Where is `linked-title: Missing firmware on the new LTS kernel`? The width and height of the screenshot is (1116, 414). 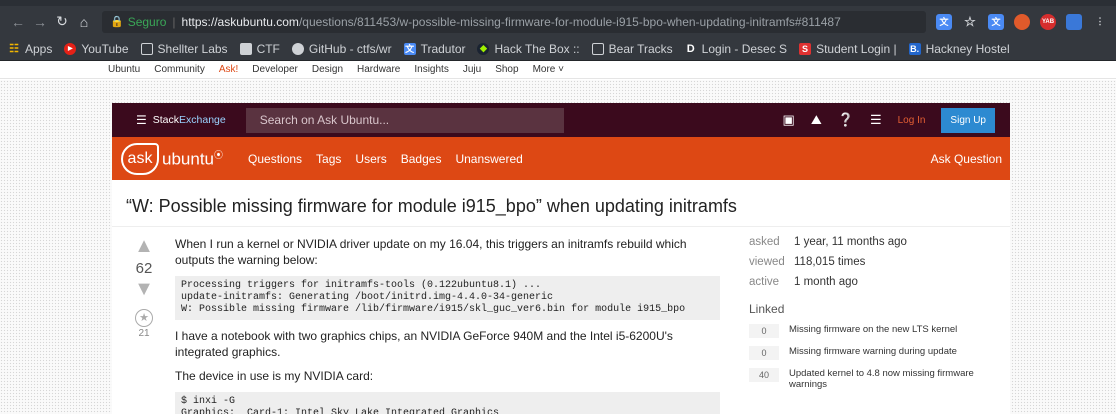
linked-title: Missing firmware on the new LTS kernel is located at coordinates (873, 329).